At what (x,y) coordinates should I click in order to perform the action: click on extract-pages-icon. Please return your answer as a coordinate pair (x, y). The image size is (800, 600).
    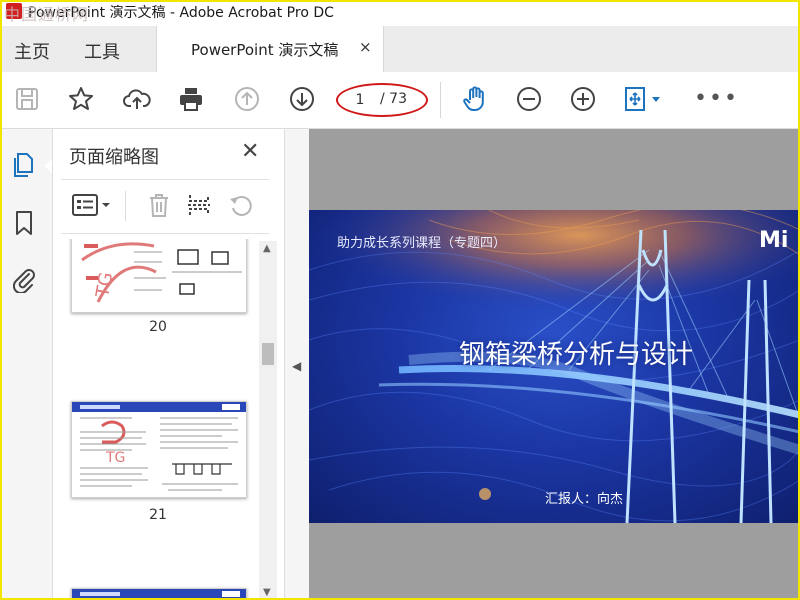
    Looking at the image, I should click on (199, 205).